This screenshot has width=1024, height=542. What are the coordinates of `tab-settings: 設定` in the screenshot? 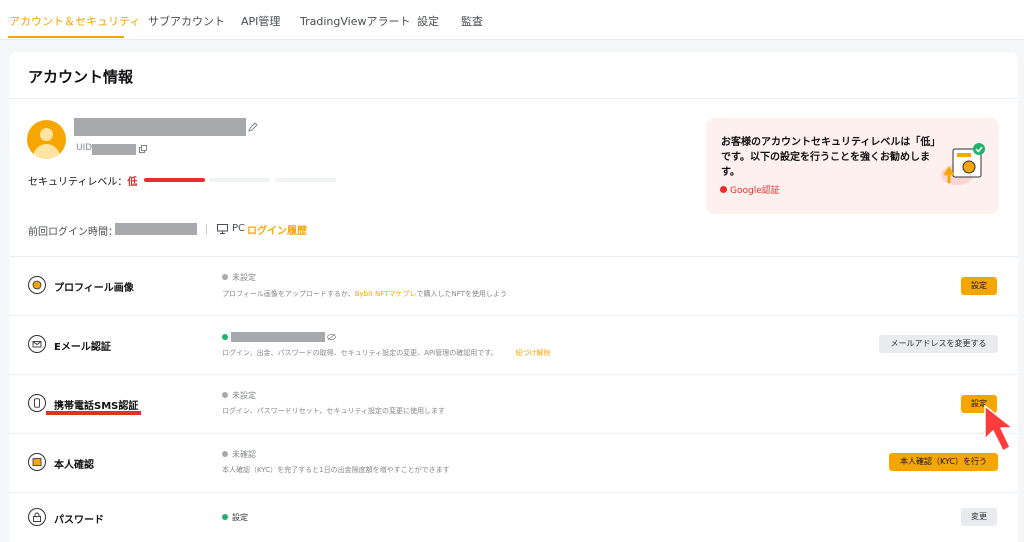 It's located at (428, 21).